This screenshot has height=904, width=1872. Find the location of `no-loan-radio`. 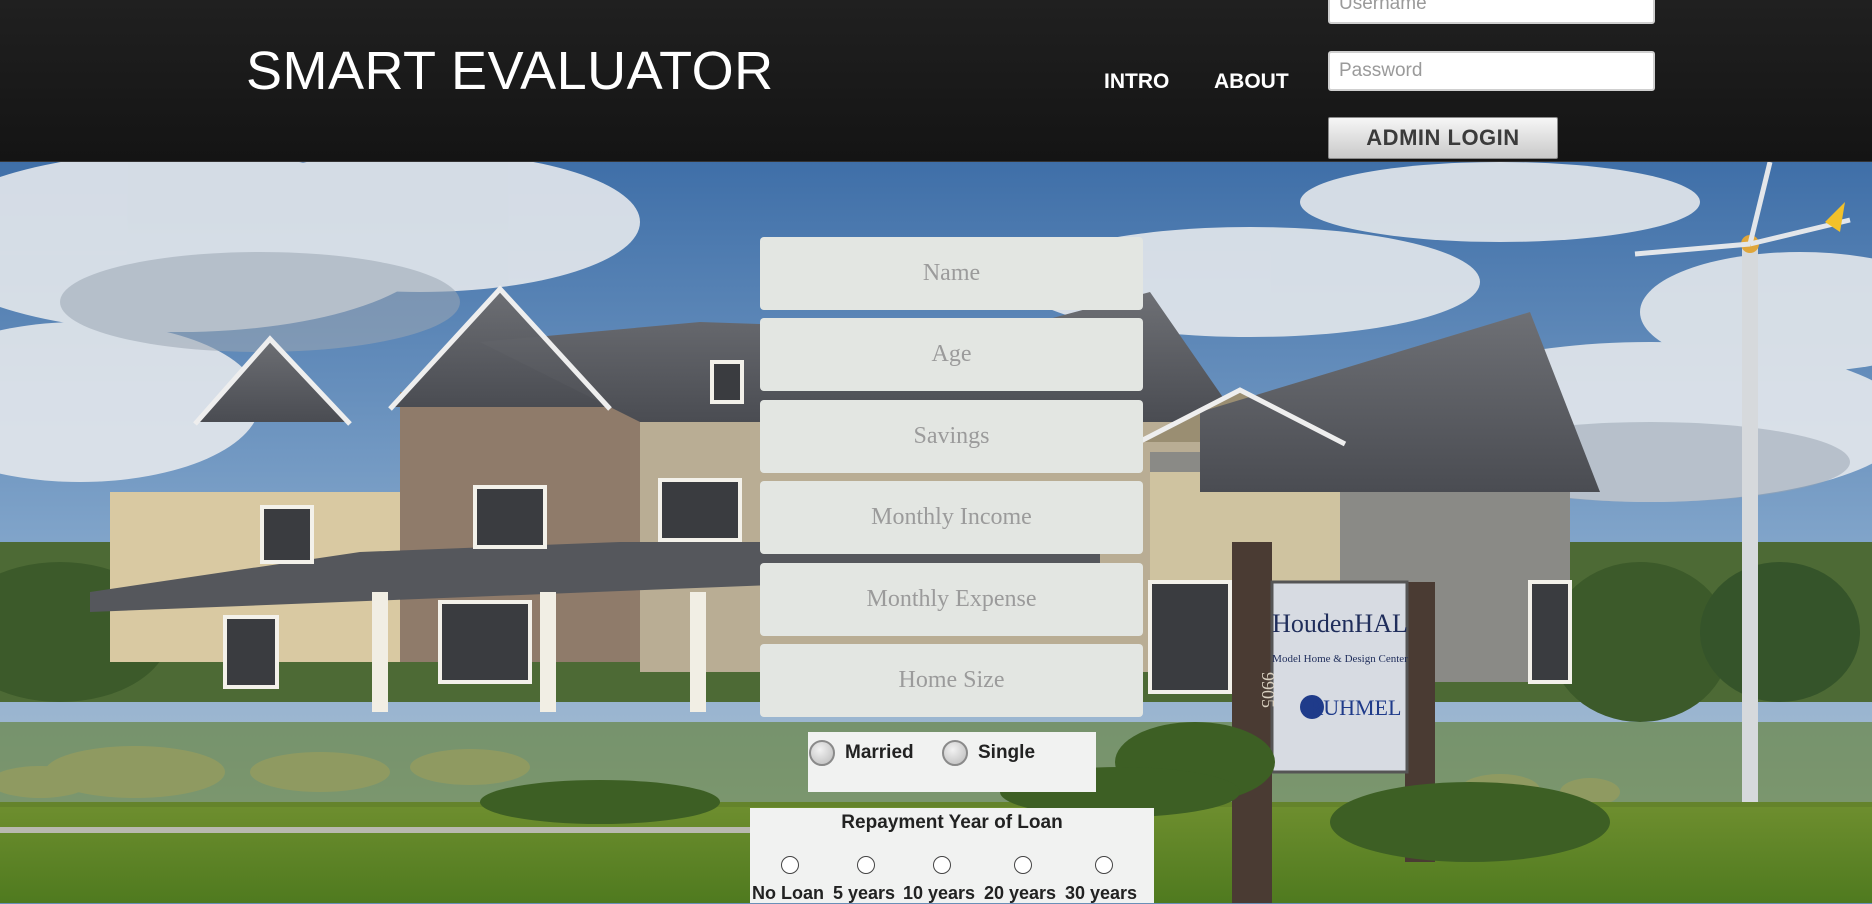

no-loan-radio is located at coordinates (790, 865).